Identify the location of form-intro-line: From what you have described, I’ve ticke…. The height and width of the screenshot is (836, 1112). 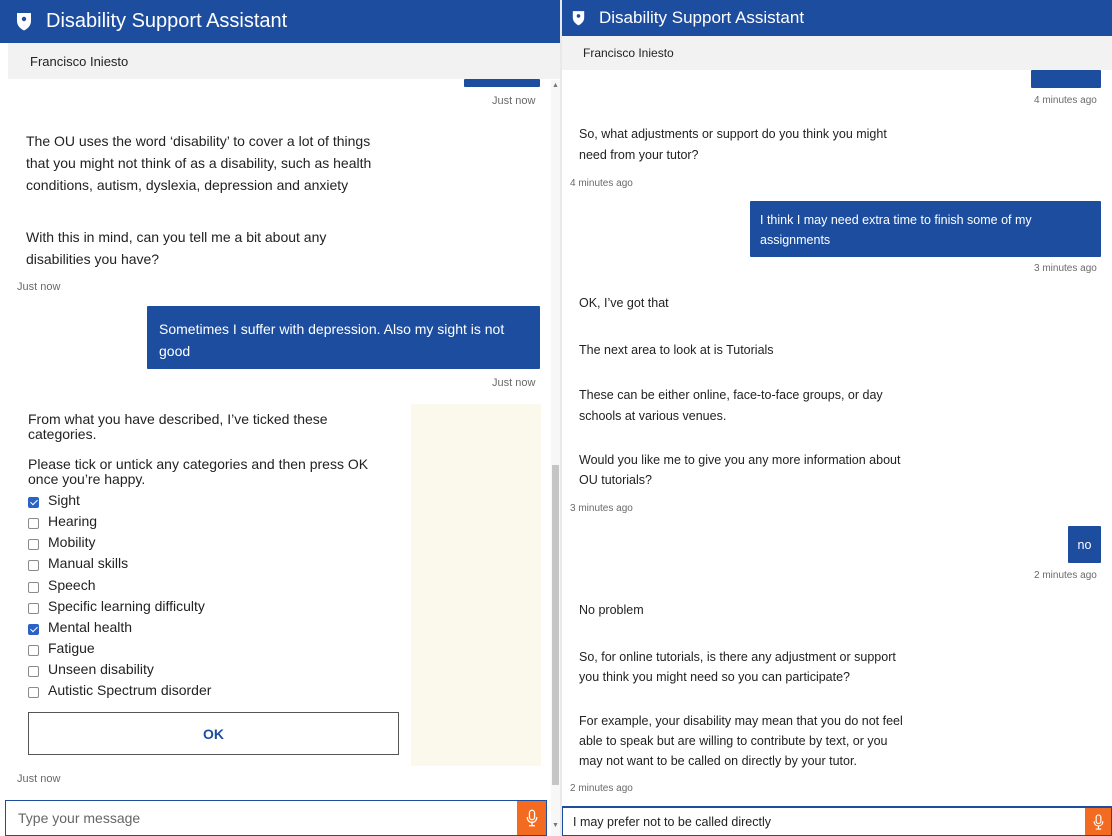
(178, 419).